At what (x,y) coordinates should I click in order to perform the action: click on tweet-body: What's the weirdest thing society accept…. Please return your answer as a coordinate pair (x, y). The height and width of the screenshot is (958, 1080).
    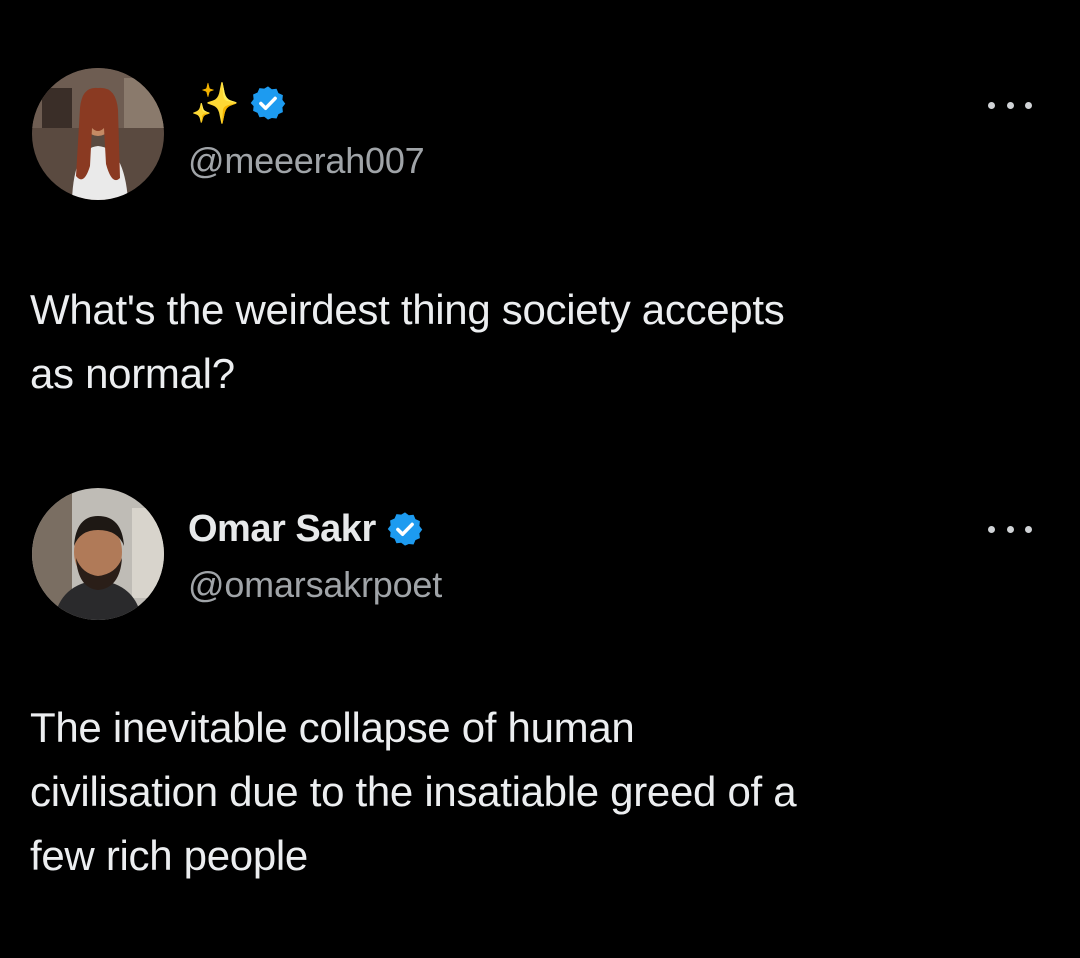
    Looking at the image, I should click on (530, 342).